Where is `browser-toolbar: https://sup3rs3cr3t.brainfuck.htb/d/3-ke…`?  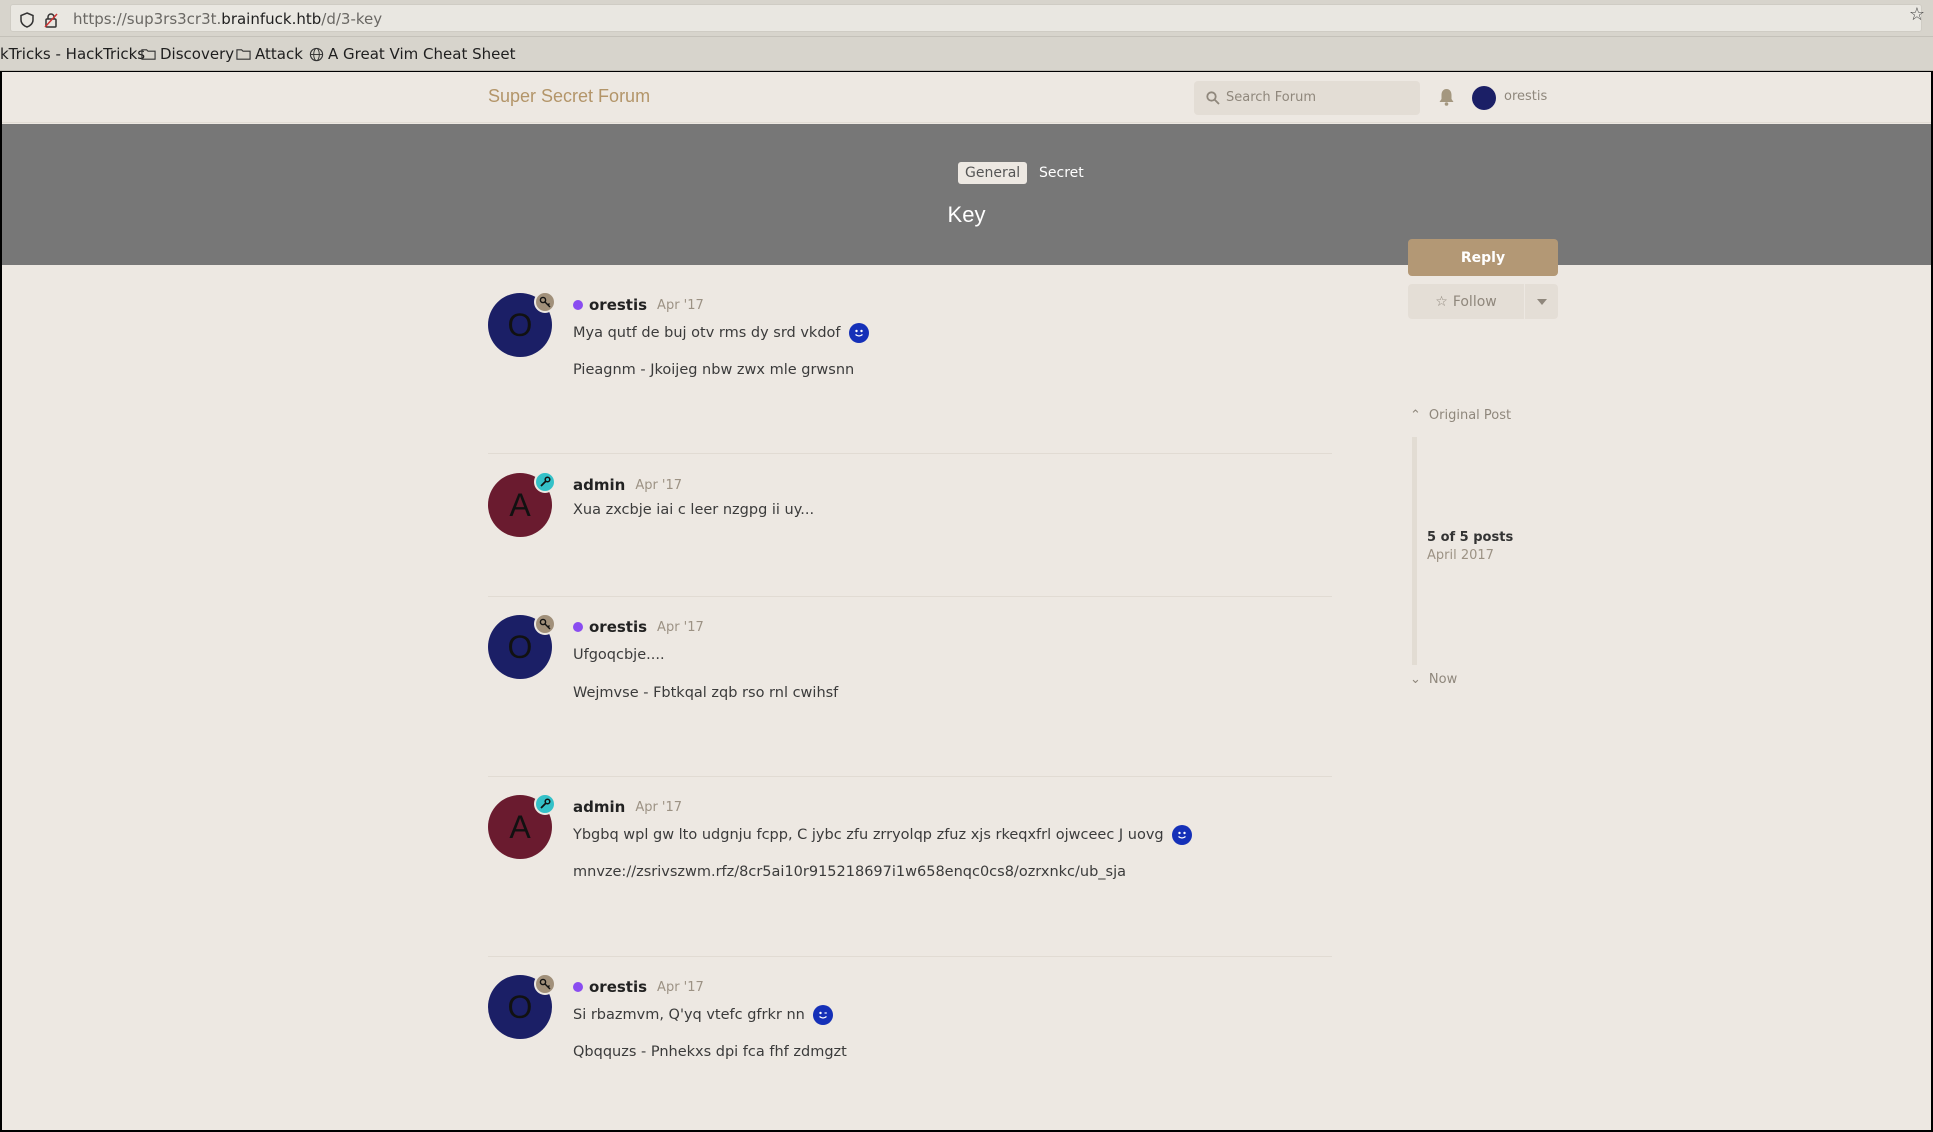 browser-toolbar: https://sup3rs3cr3t.brainfuck.htb/d/3-ke… is located at coordinates (966, 18).